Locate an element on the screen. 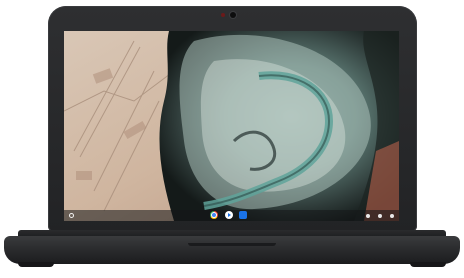  camera-indicator-light is located at coordinates (223, 15).